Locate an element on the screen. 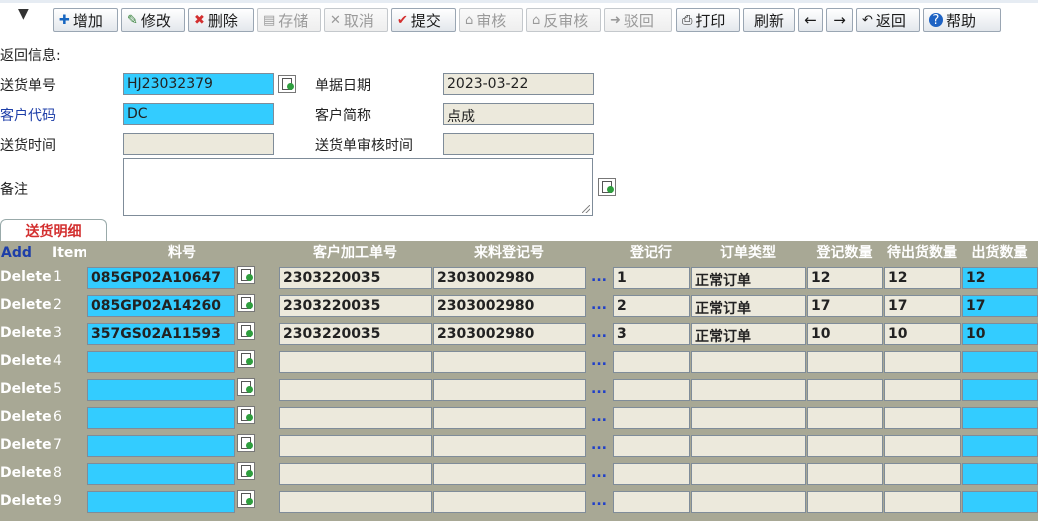 This screenshot has width=1038, height=521. resize-grip-icon is located at coordinates (586, 209).